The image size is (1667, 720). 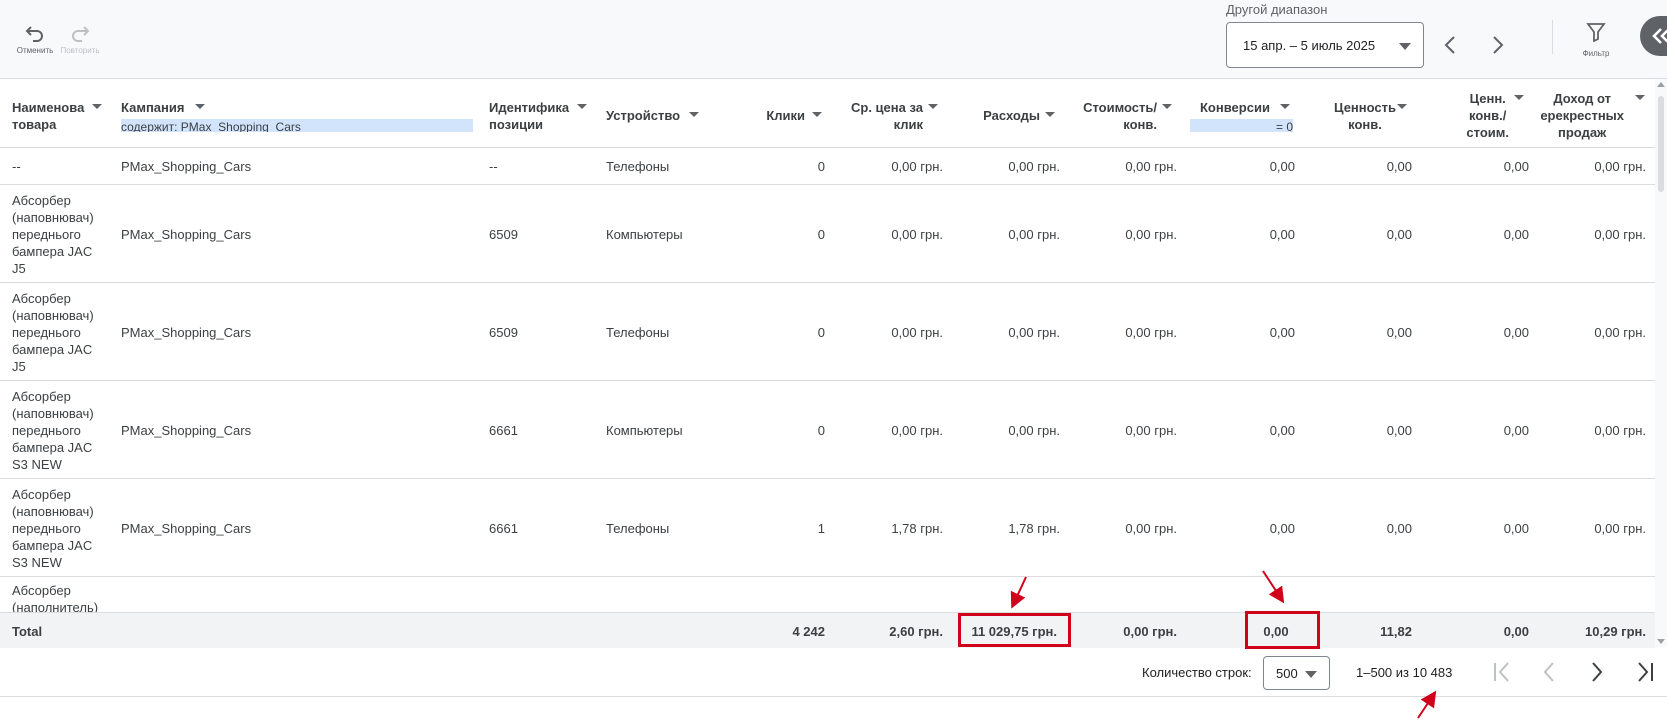 What do you see at coordinates (1273, 587) in the screenshot?
I see `arrow-to-conversions` at bounding box center [1273, 587].